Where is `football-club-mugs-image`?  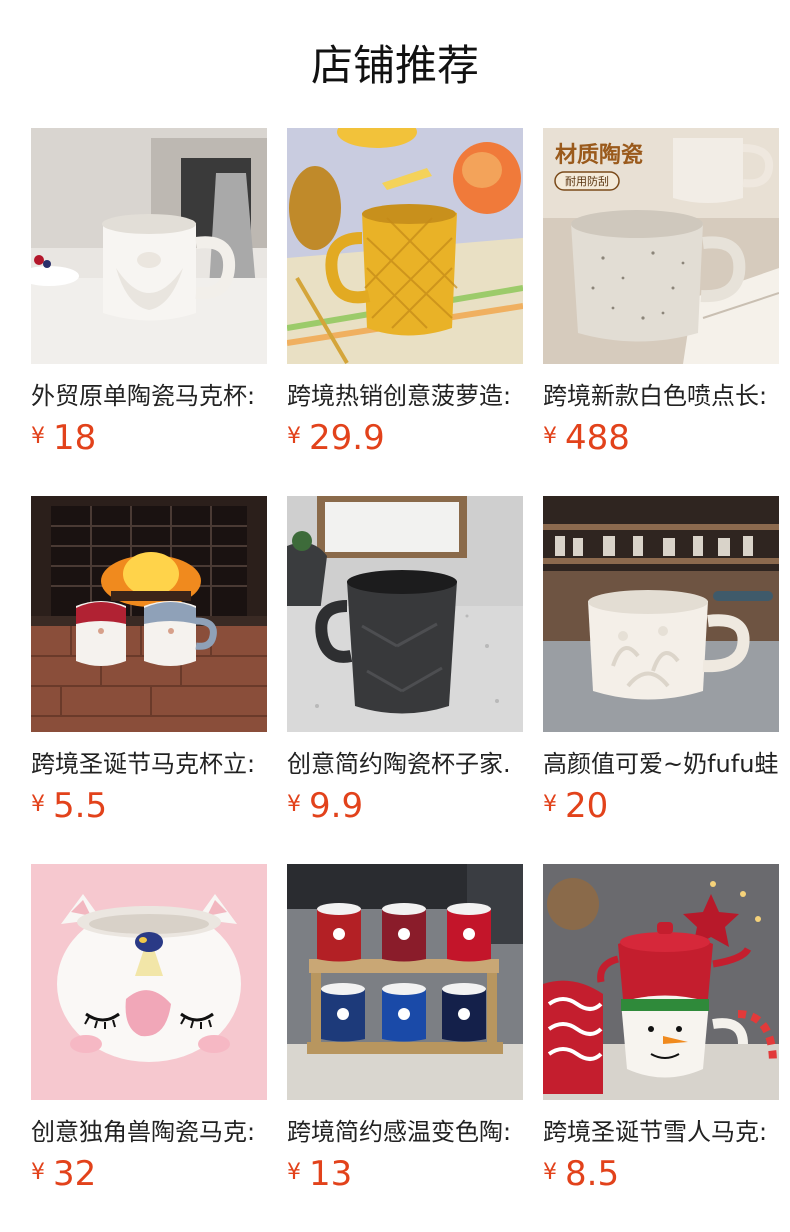 football-club-mugs-image is located at coordinates (405, 982).